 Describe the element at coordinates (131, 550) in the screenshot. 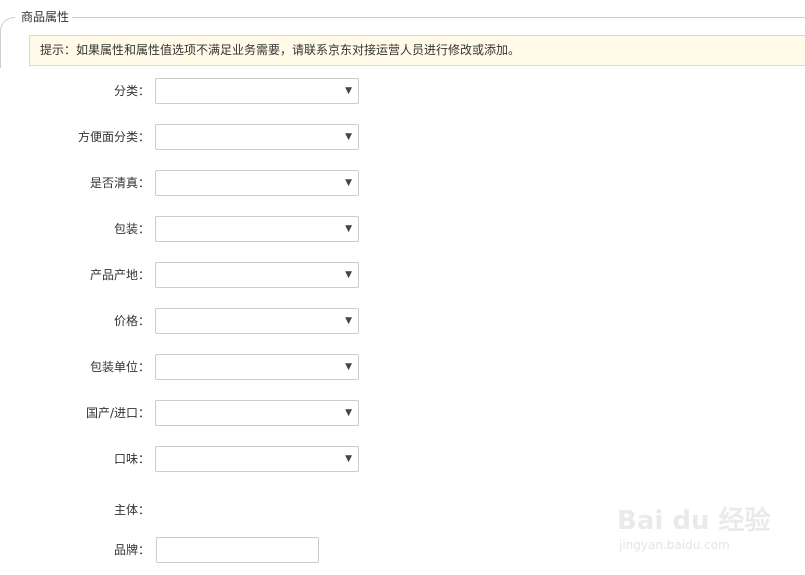

I see `brand-label: 品牌：` at that location.